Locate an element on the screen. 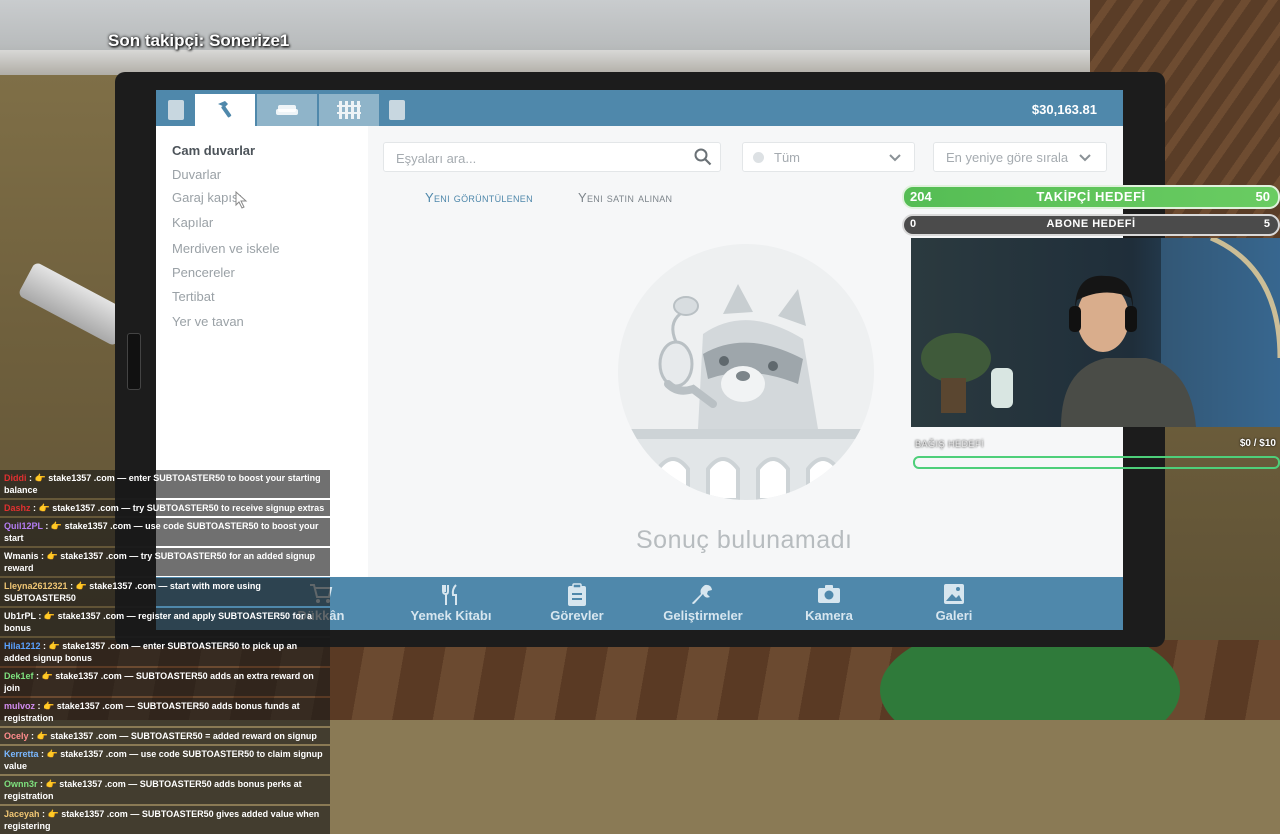 The height and width of the screenshot is (834, 1280). category-item-pencereler: Pencereler is located at coordinates (203, 272).